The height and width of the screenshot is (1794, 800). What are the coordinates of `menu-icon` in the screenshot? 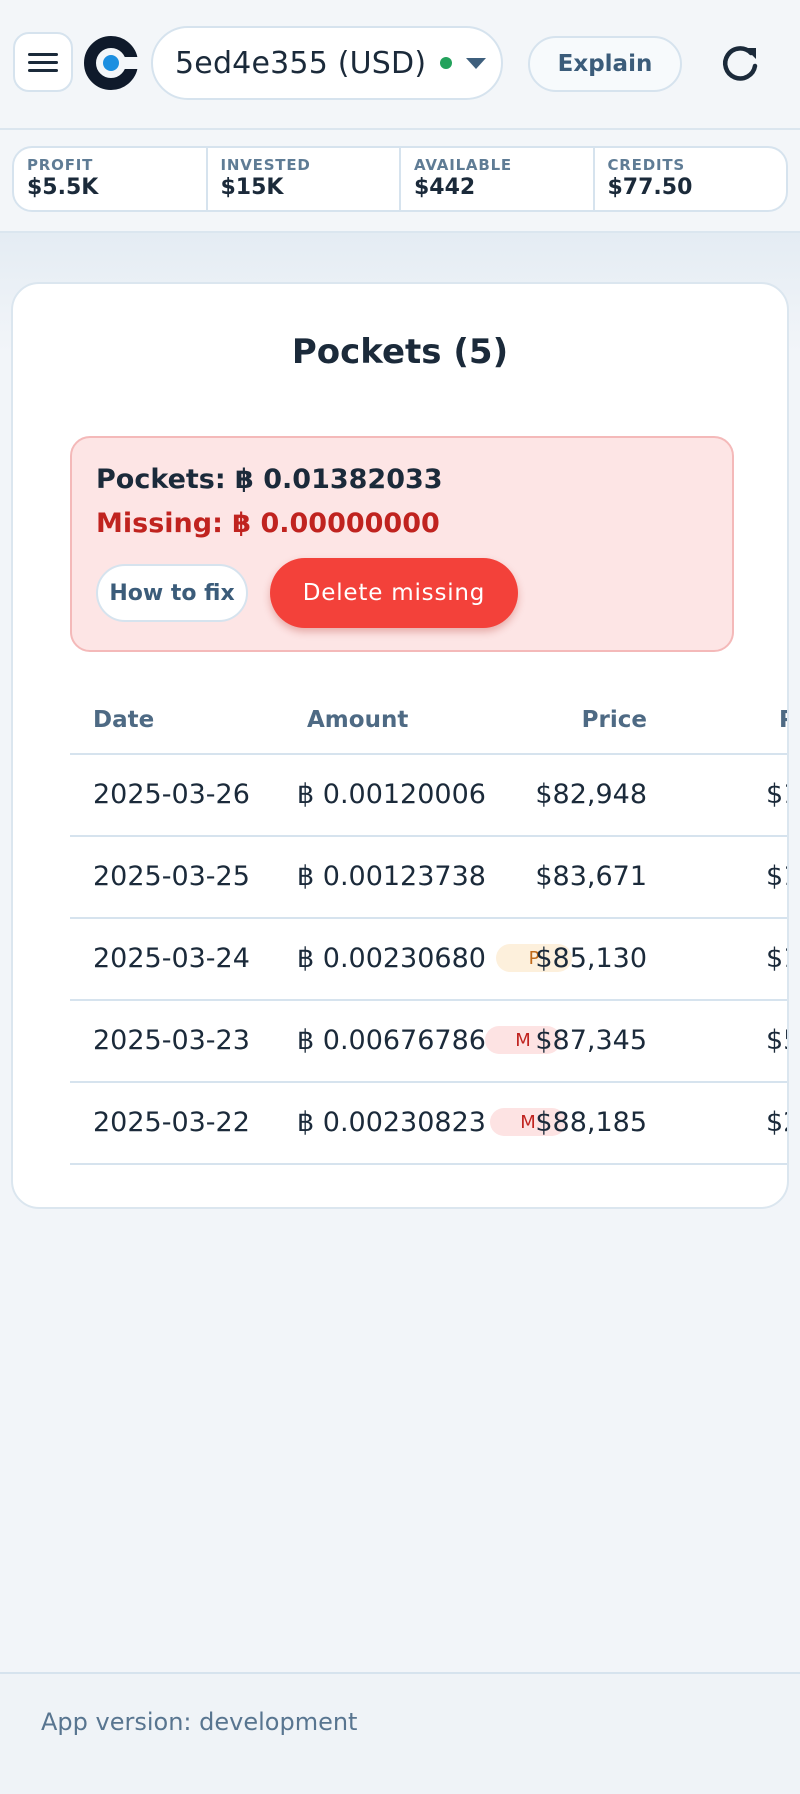 It's located at (43, 62).